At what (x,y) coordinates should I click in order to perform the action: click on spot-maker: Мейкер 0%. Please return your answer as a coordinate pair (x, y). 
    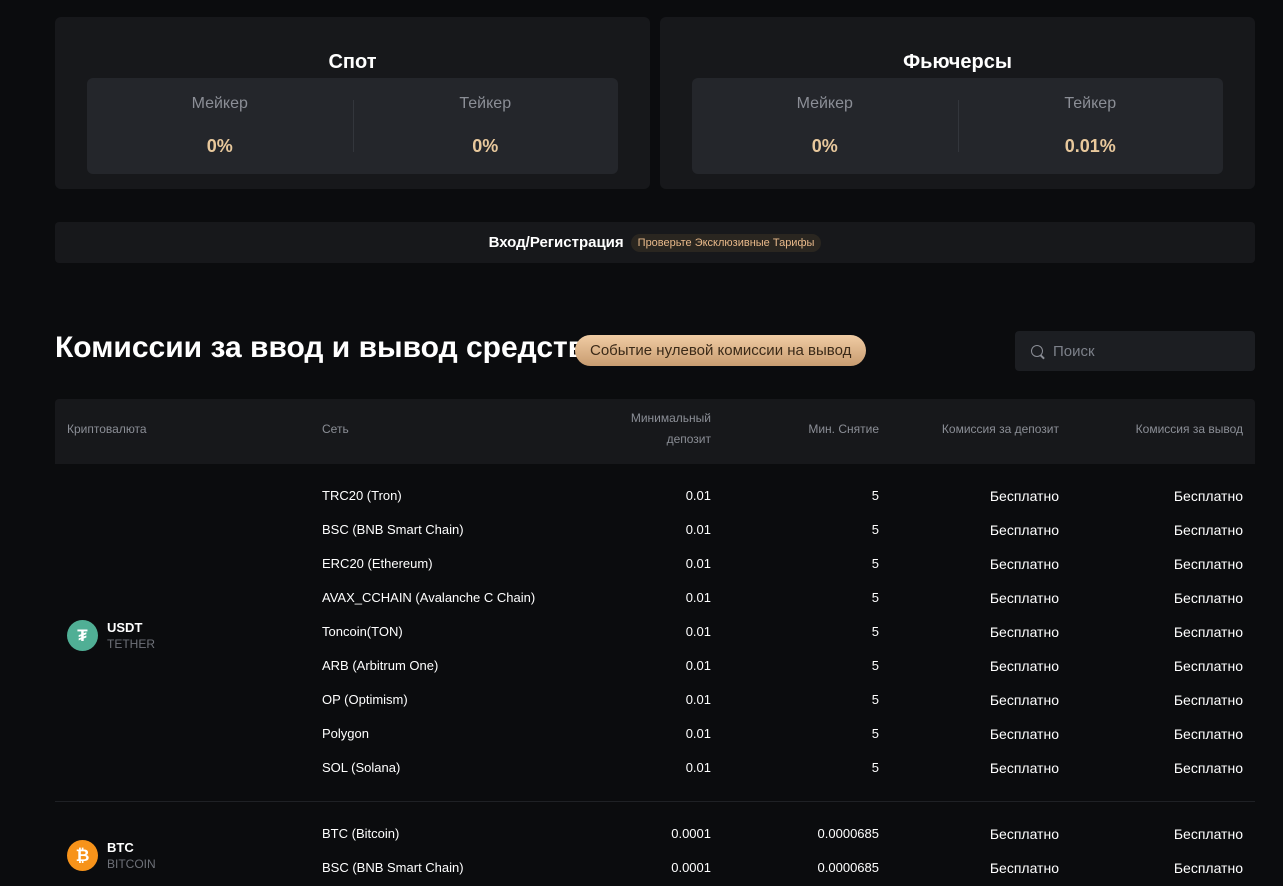
    Looking at the image, I should click on (220, 126).